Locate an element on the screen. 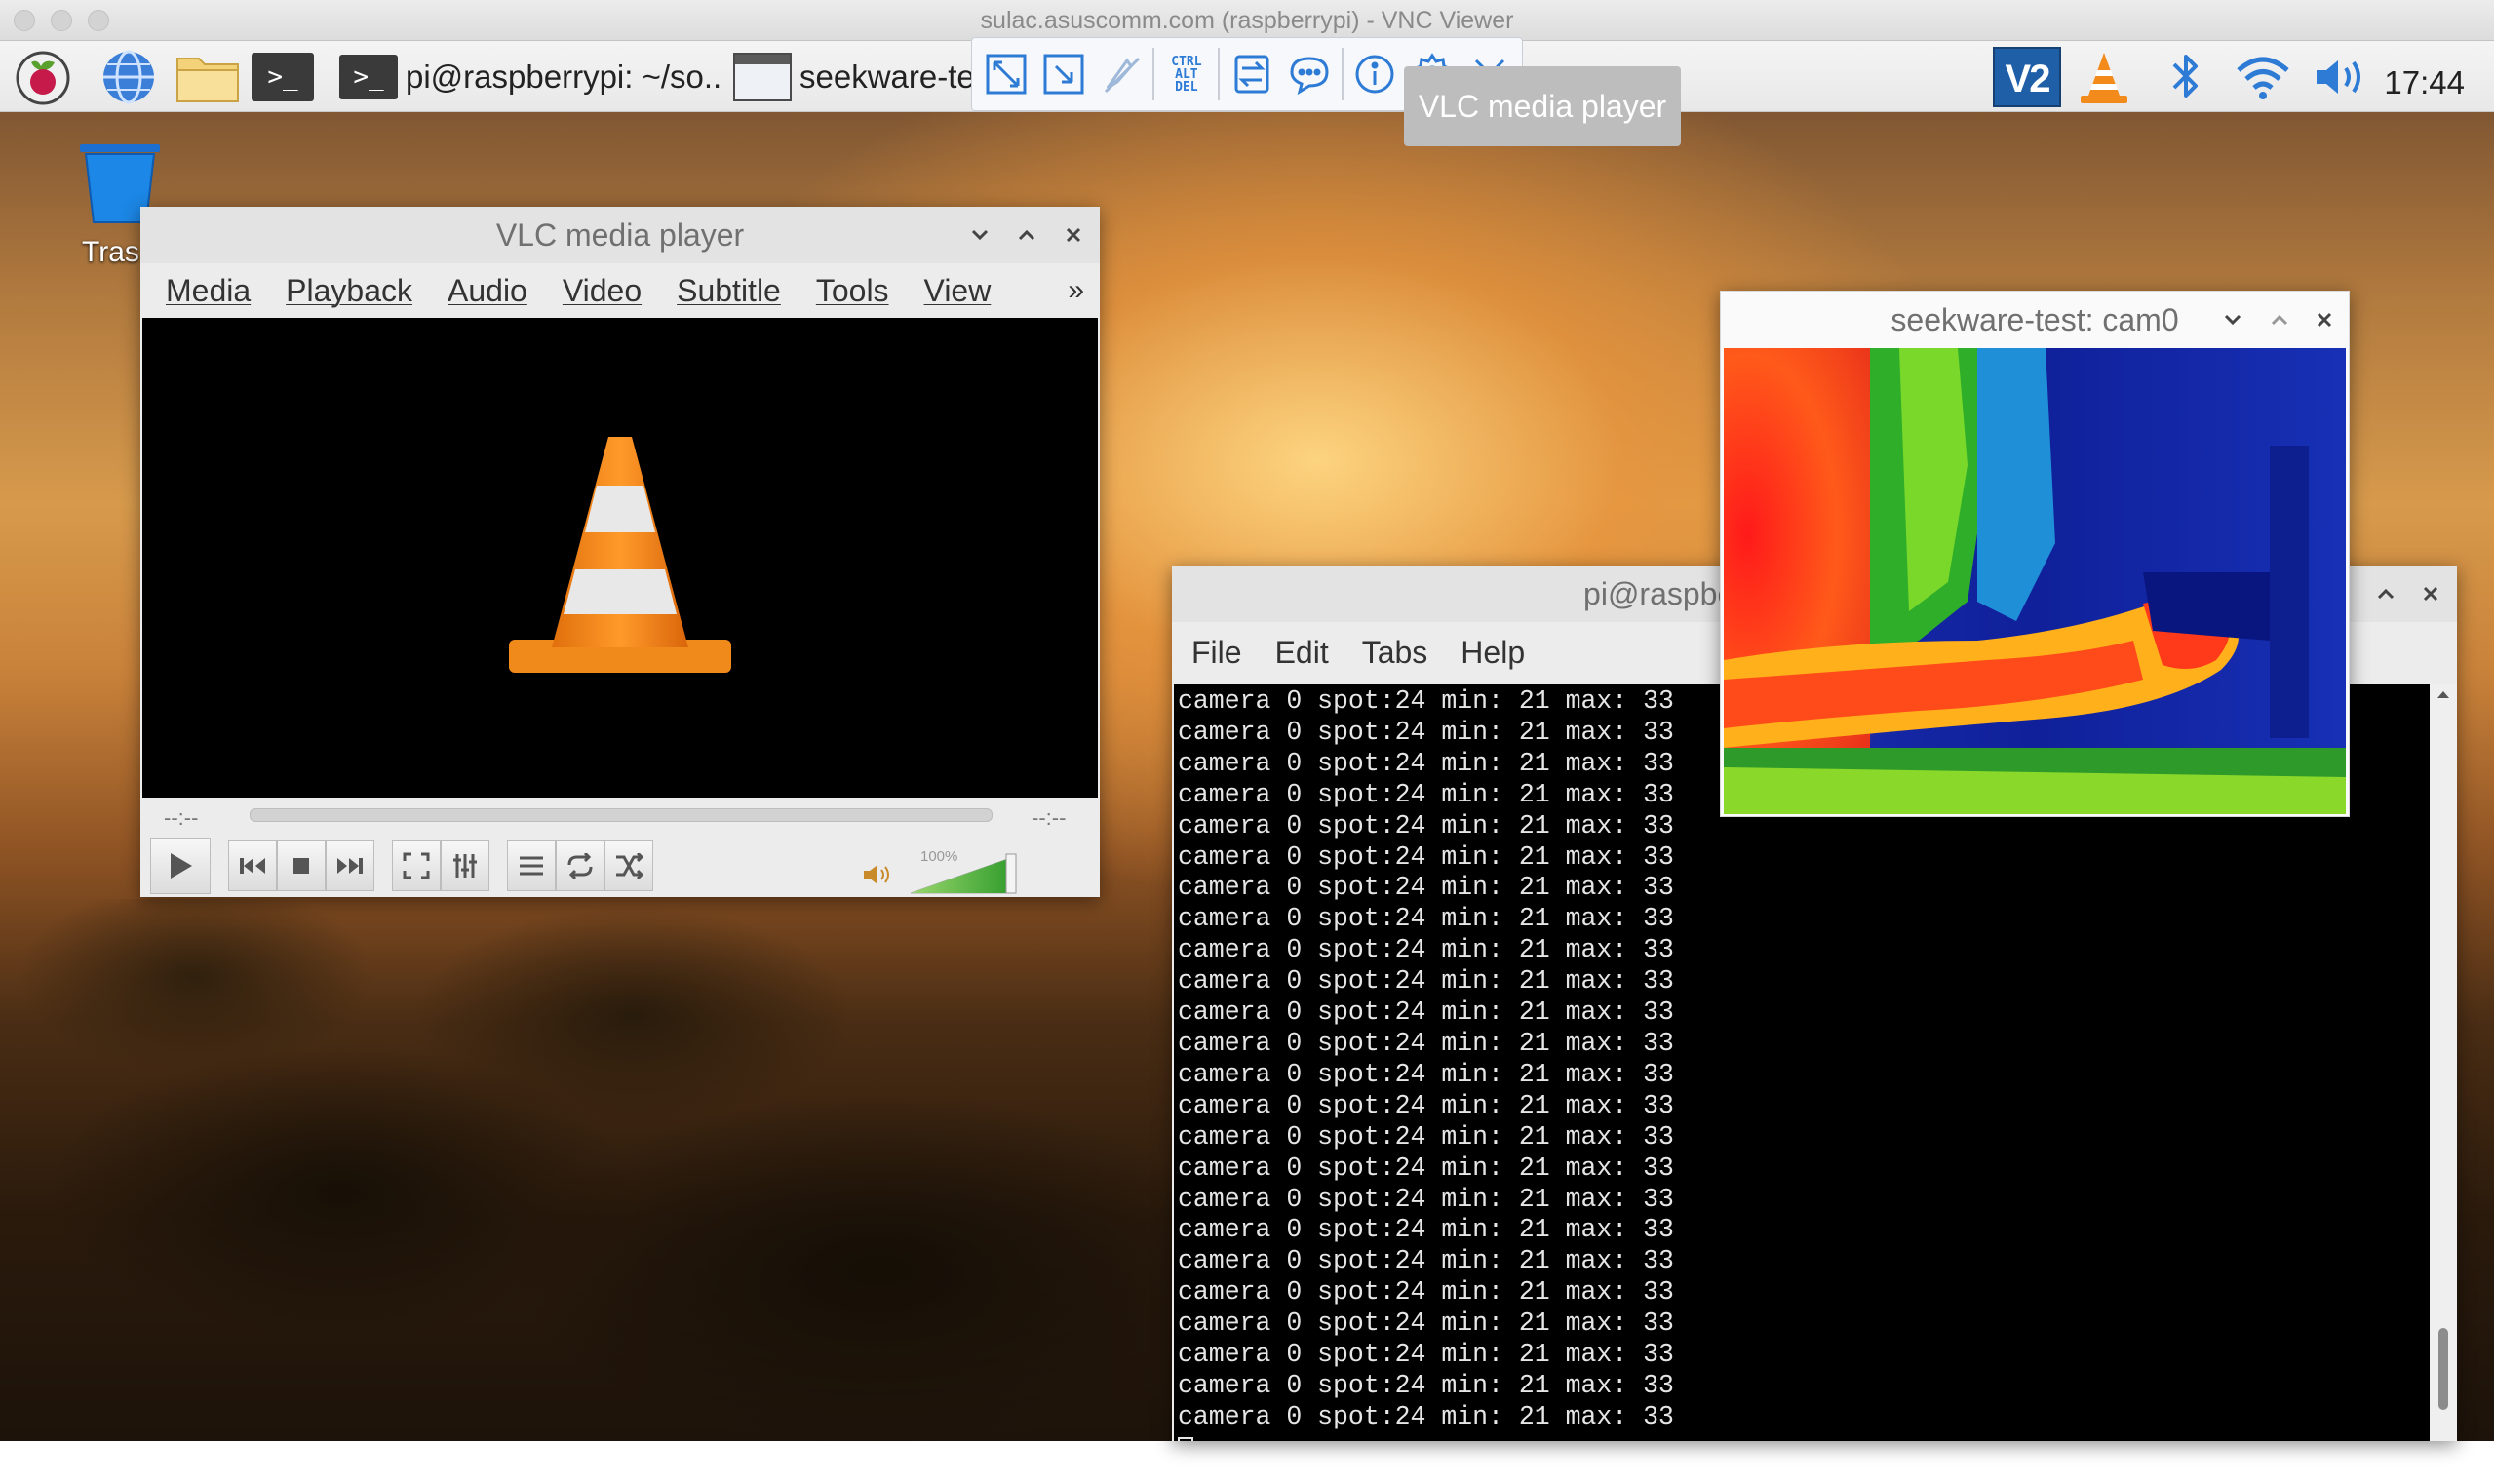 The image size is (2494, 1484). menu-subtitle: Subtitle is located at coordinates (729, 291).